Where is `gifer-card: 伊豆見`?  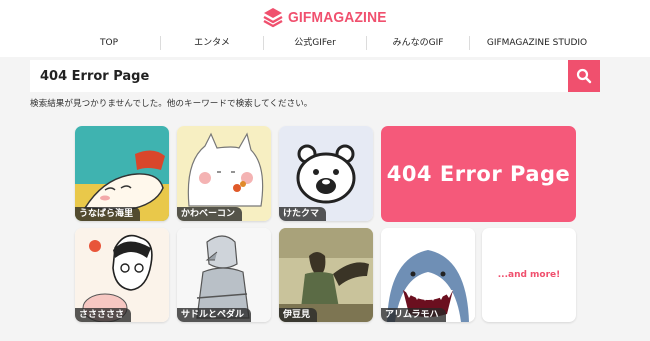 gifer-card: 伊豆見 is located at coordinates (326, 275).